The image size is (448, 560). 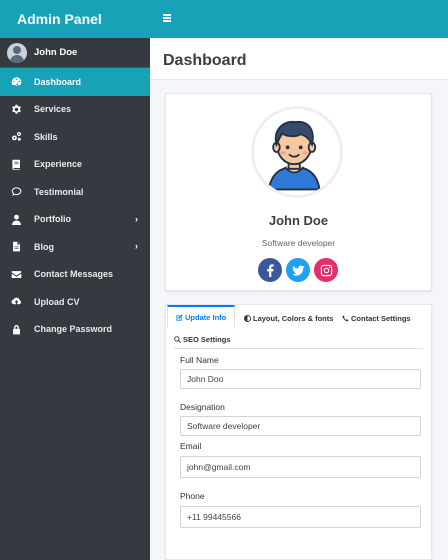 What do you see at coordinates (16, 329) in the screenshot?
I see `lock-icon` at bounding box center [16, 329].